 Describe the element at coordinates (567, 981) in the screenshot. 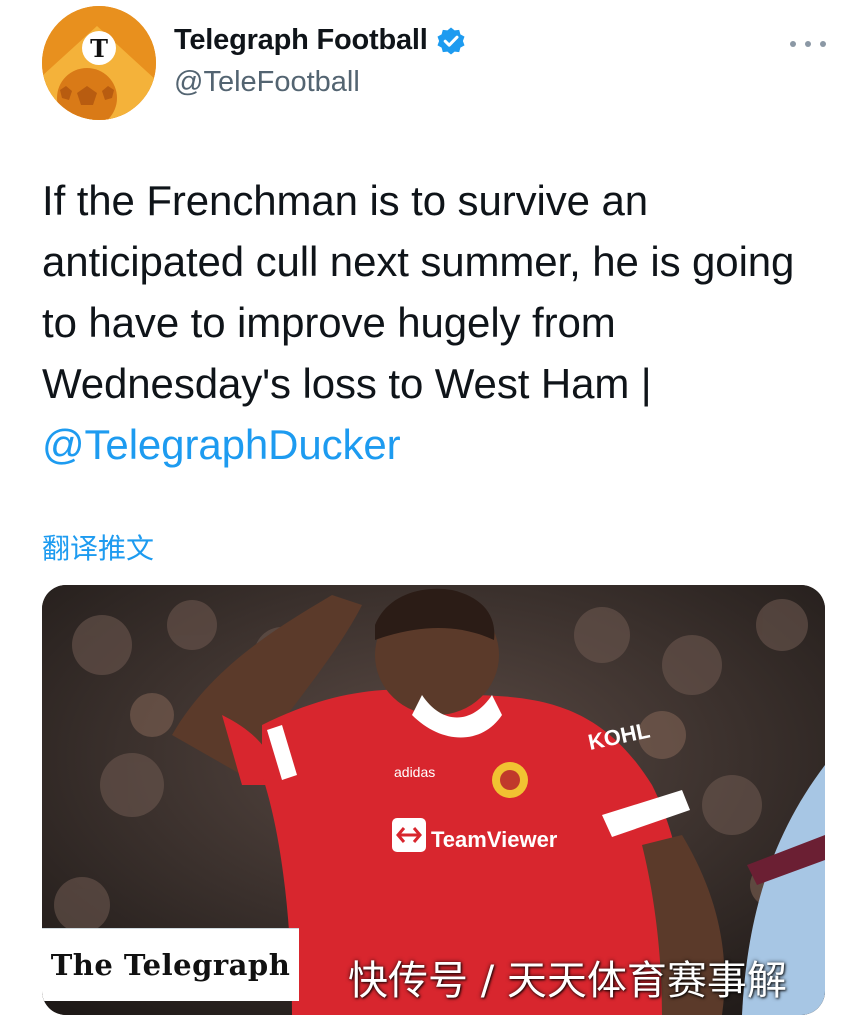

I see `watermark: 快传号 / 天天体育赛事解` at that location.